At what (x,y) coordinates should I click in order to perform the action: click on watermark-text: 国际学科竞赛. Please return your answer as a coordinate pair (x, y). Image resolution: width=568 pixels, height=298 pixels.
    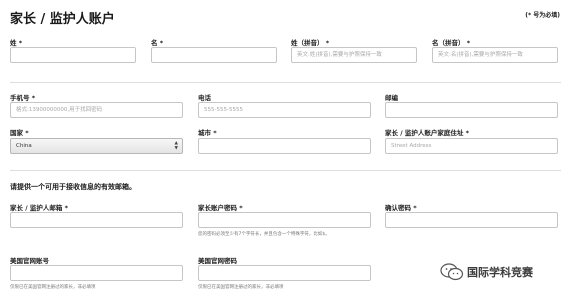
    Looking at the image, I should click on (500, 272).